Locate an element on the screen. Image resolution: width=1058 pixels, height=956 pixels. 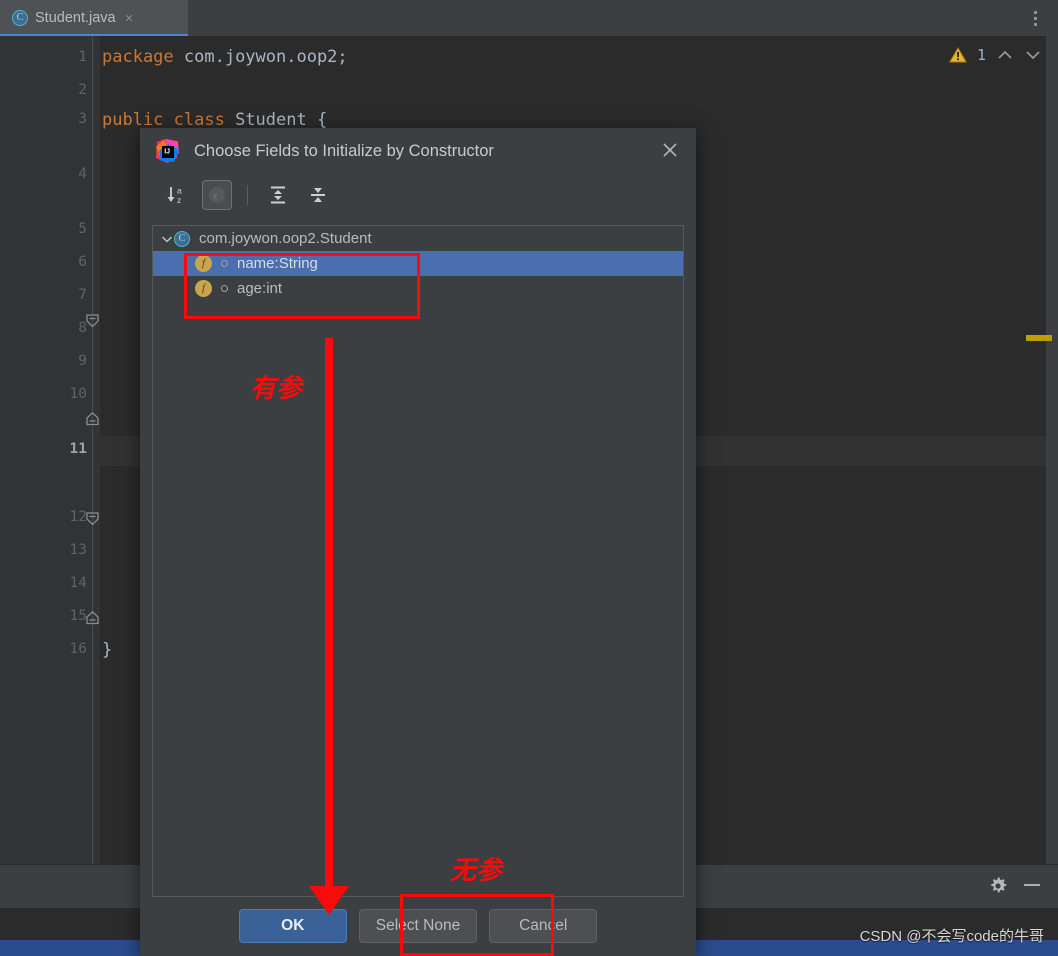
cancel-button: Cancel is located at coordinates (543, 926).